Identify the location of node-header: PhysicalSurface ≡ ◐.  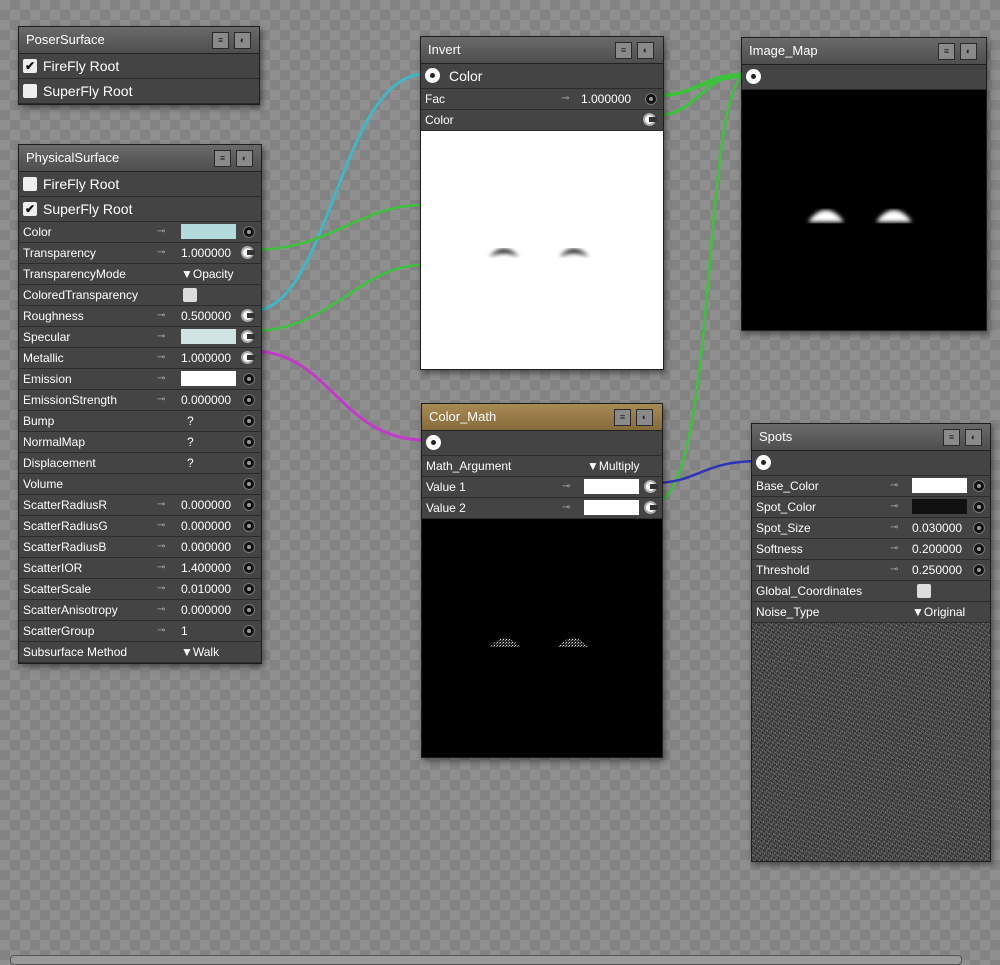
(140, 158).